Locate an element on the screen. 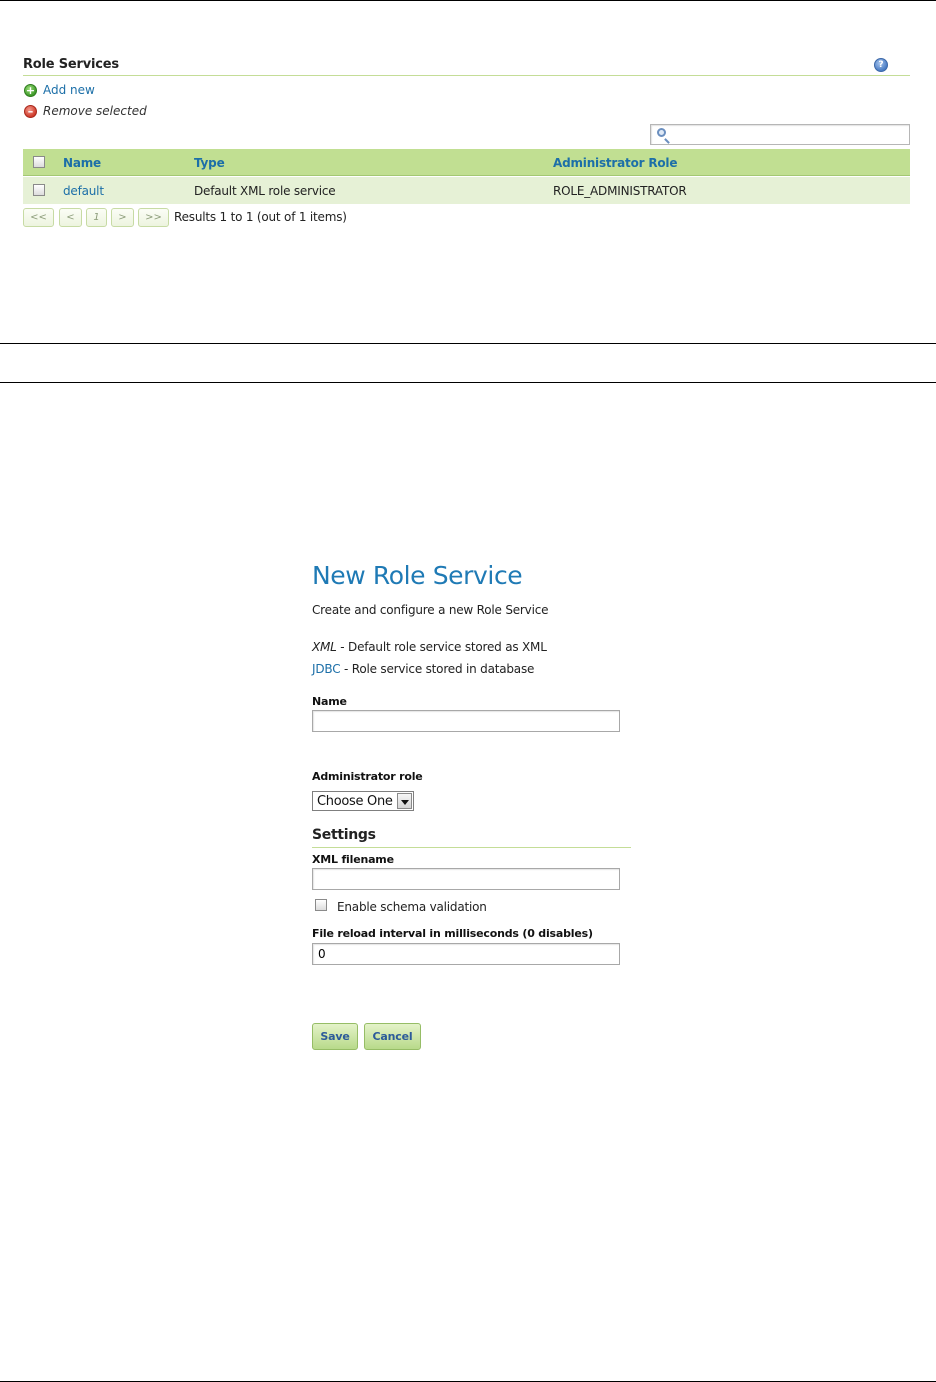  settings-divider is located at coordinates (471, 847).